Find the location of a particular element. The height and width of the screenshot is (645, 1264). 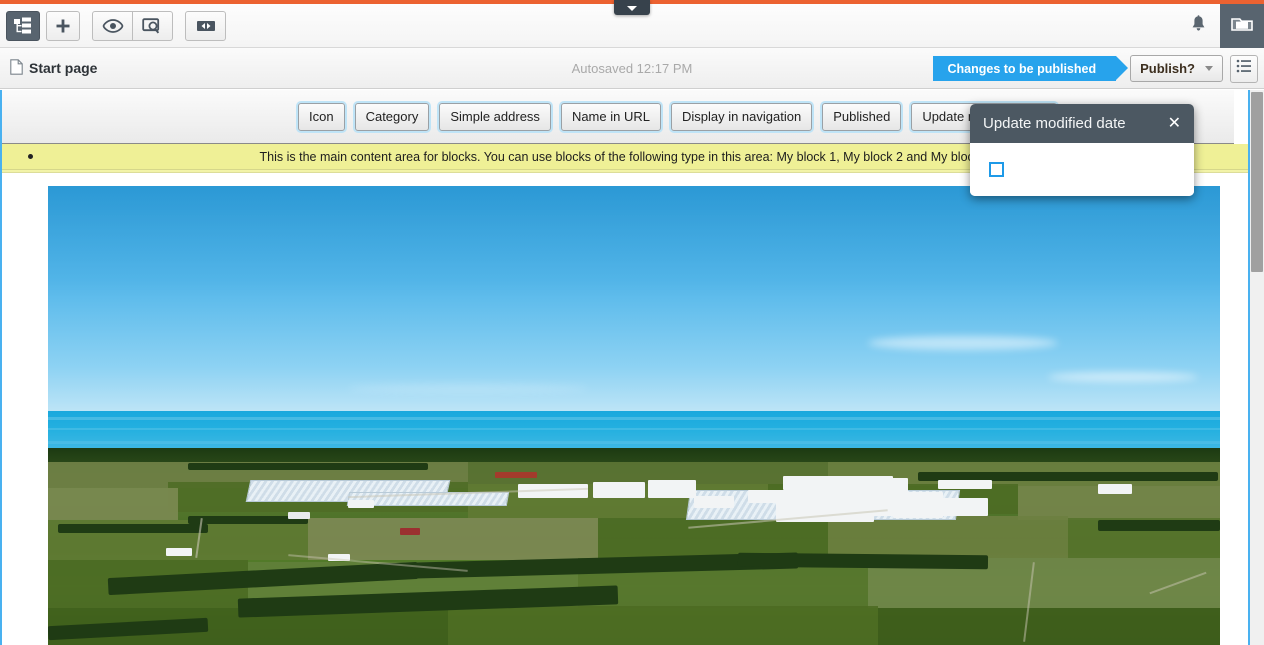

view-mode-group is located at coordinates (132, 25).